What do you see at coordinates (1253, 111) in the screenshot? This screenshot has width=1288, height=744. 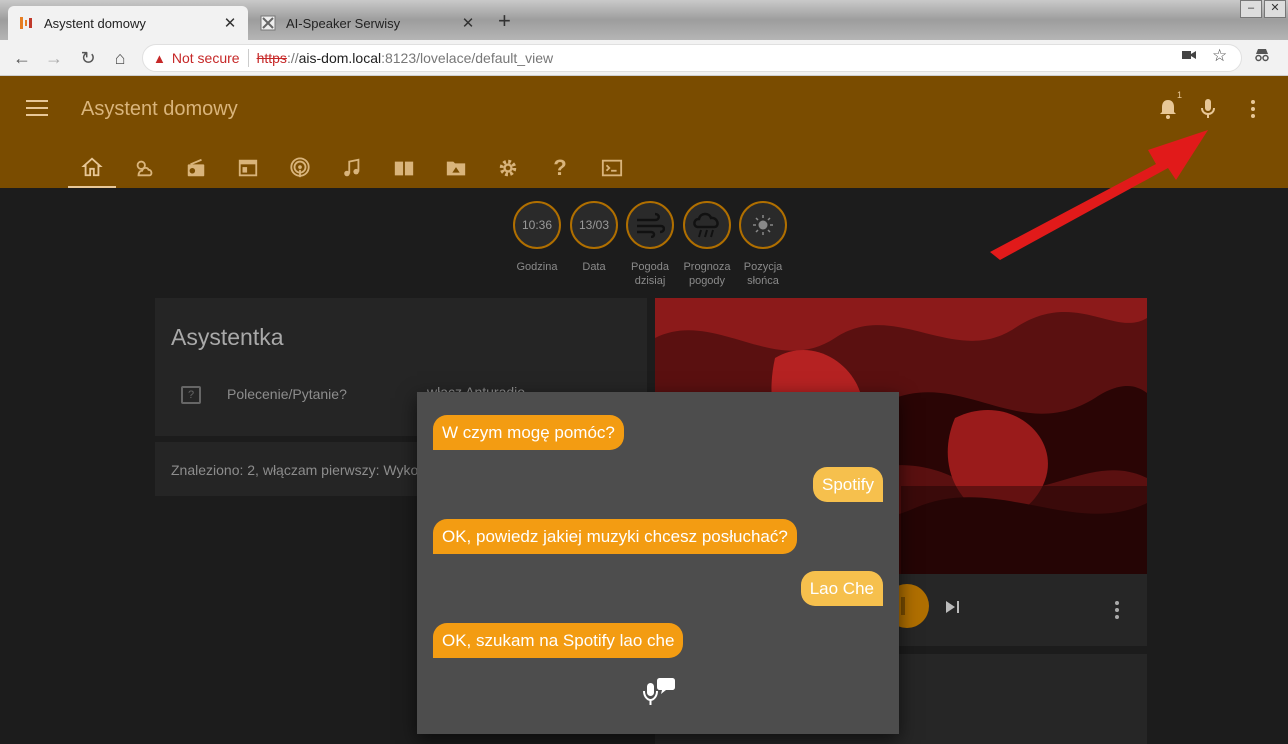 I see `more-vert-icon` at bounding box center [1253, 111].